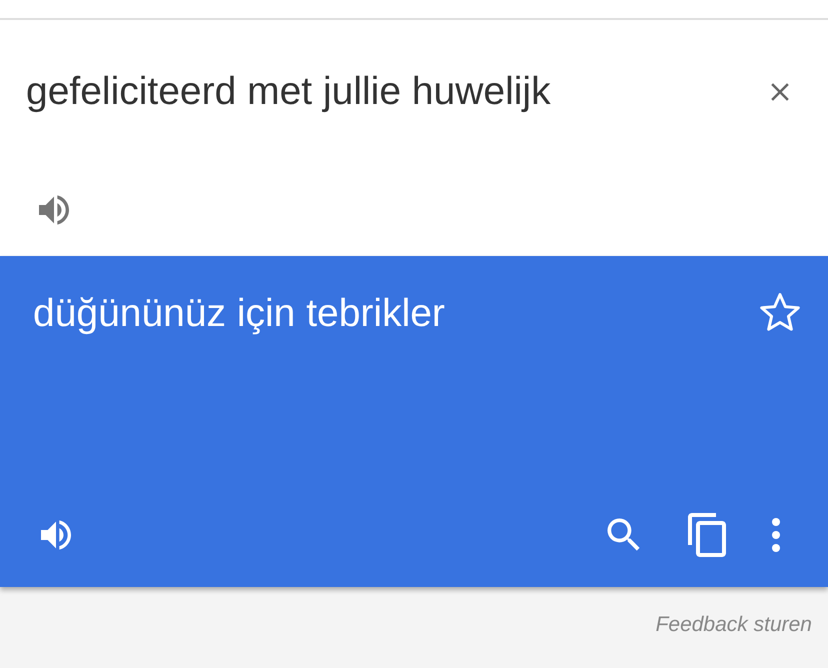  I want to click on translation-text: düğününüz için tebrikler, so click(239, 314).